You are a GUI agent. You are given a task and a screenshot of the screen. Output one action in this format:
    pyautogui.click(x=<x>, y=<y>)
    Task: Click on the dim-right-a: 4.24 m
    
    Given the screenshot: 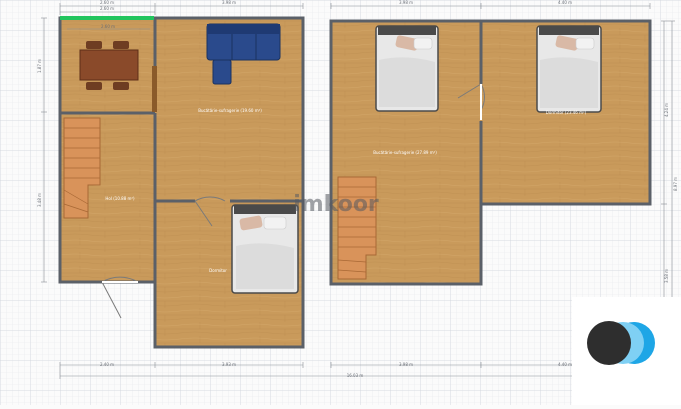 What is the action you would take?
    pyautogui.click(x=666, y=110)
    